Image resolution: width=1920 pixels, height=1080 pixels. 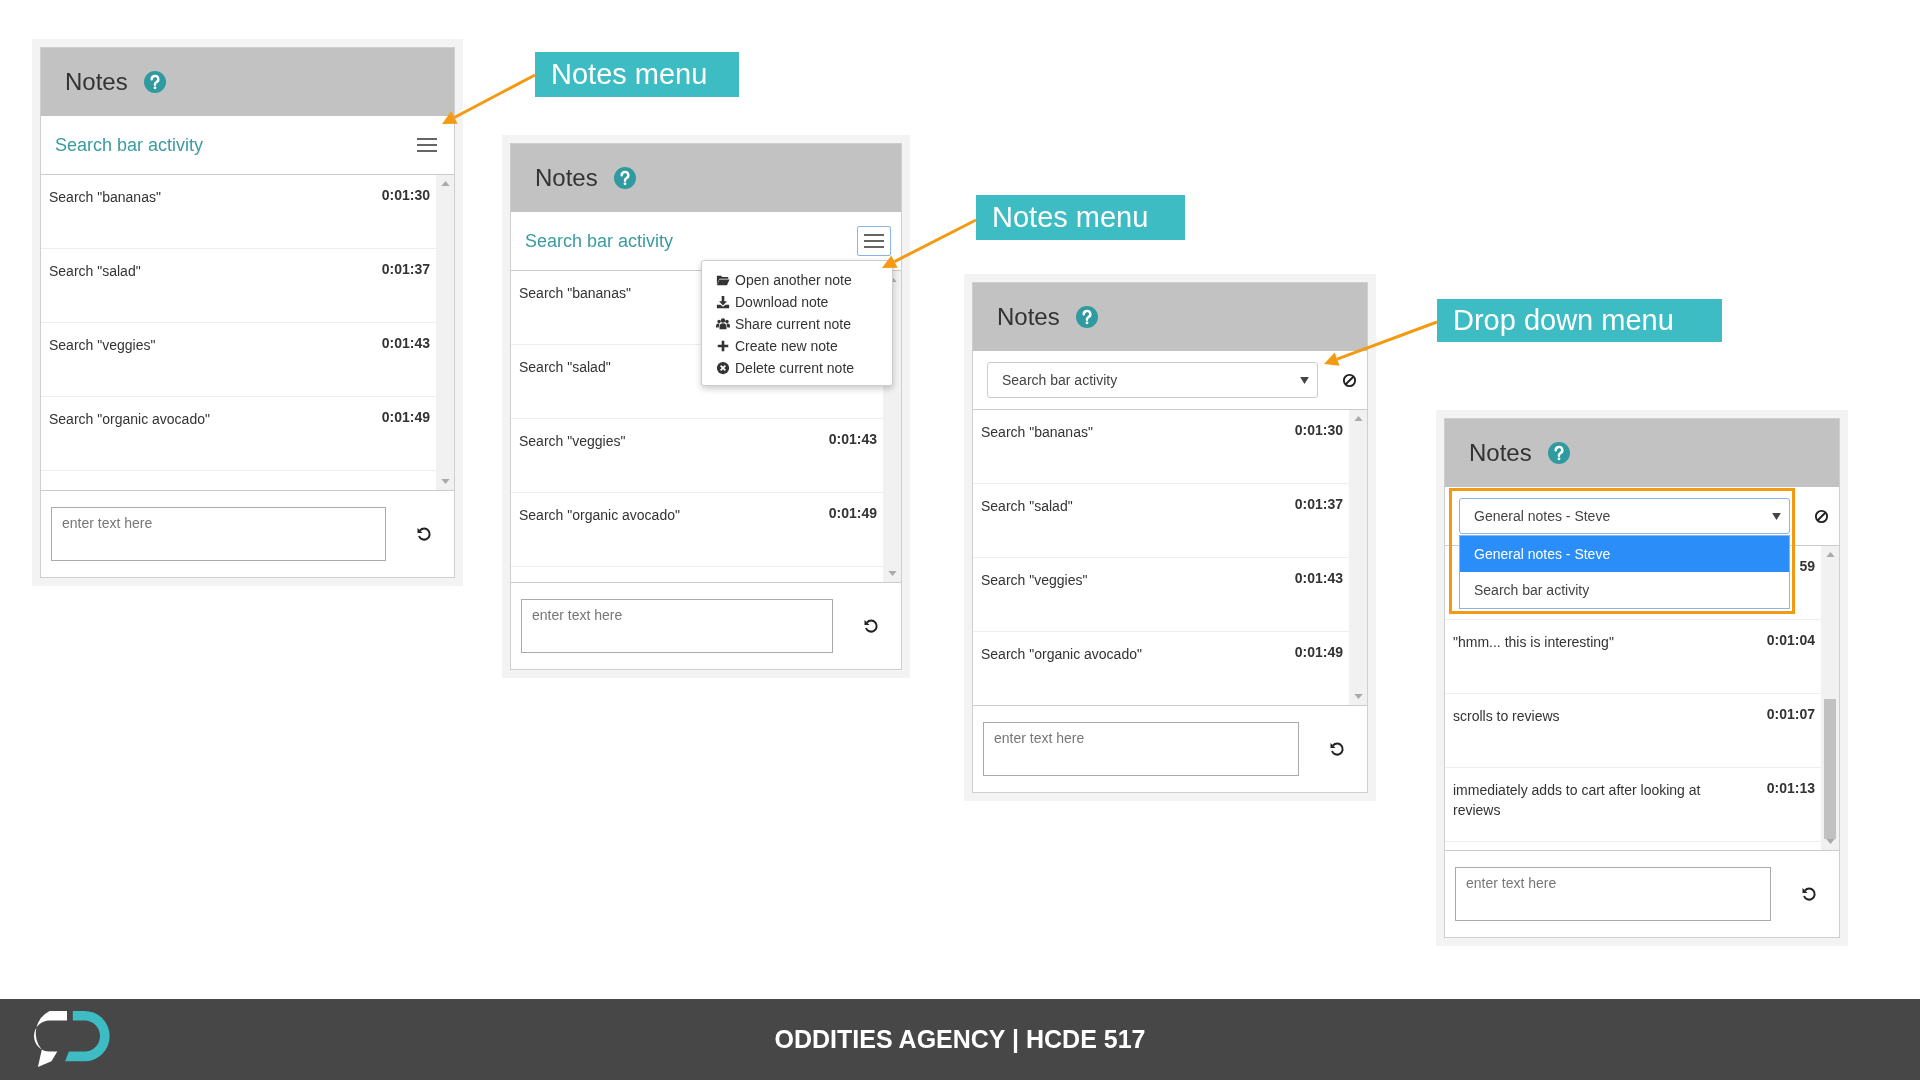 I want to click on menu-item: Create new note, so click(x=804, y=346).